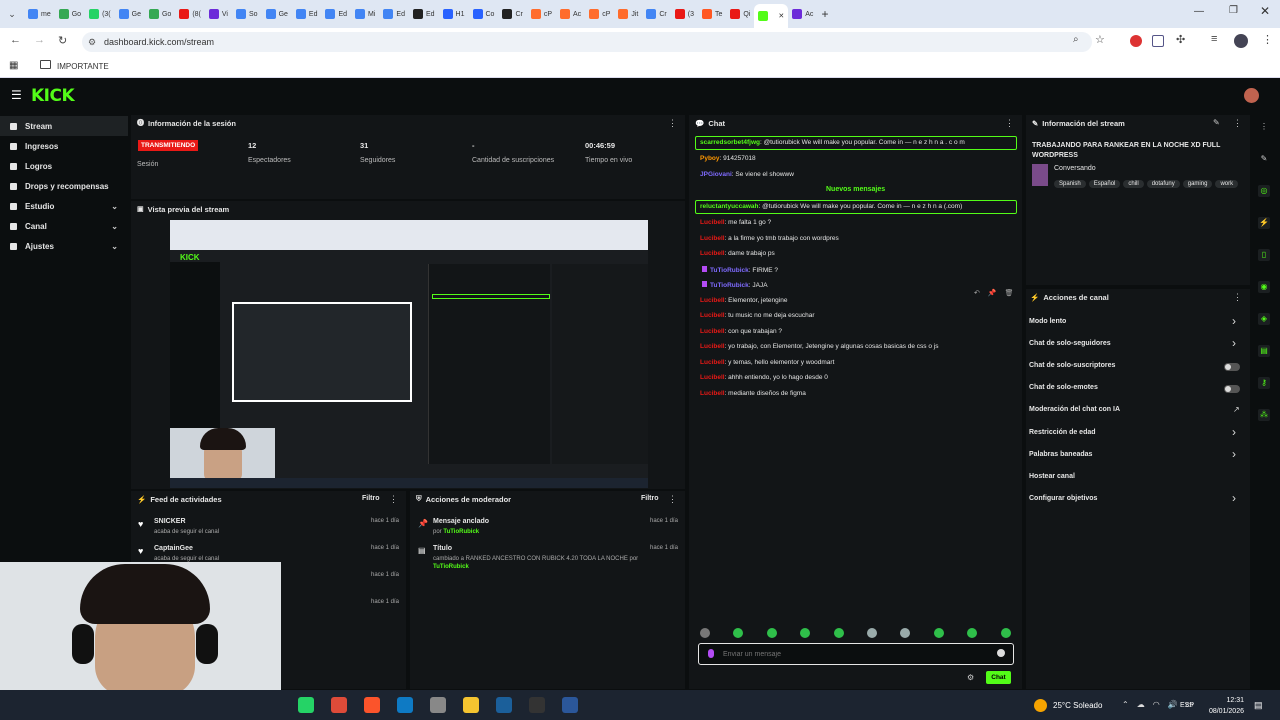  What do you see at coordinates (438, 705) in the screenshot?
I see `settings-icon` at bounding box center [438, 705].